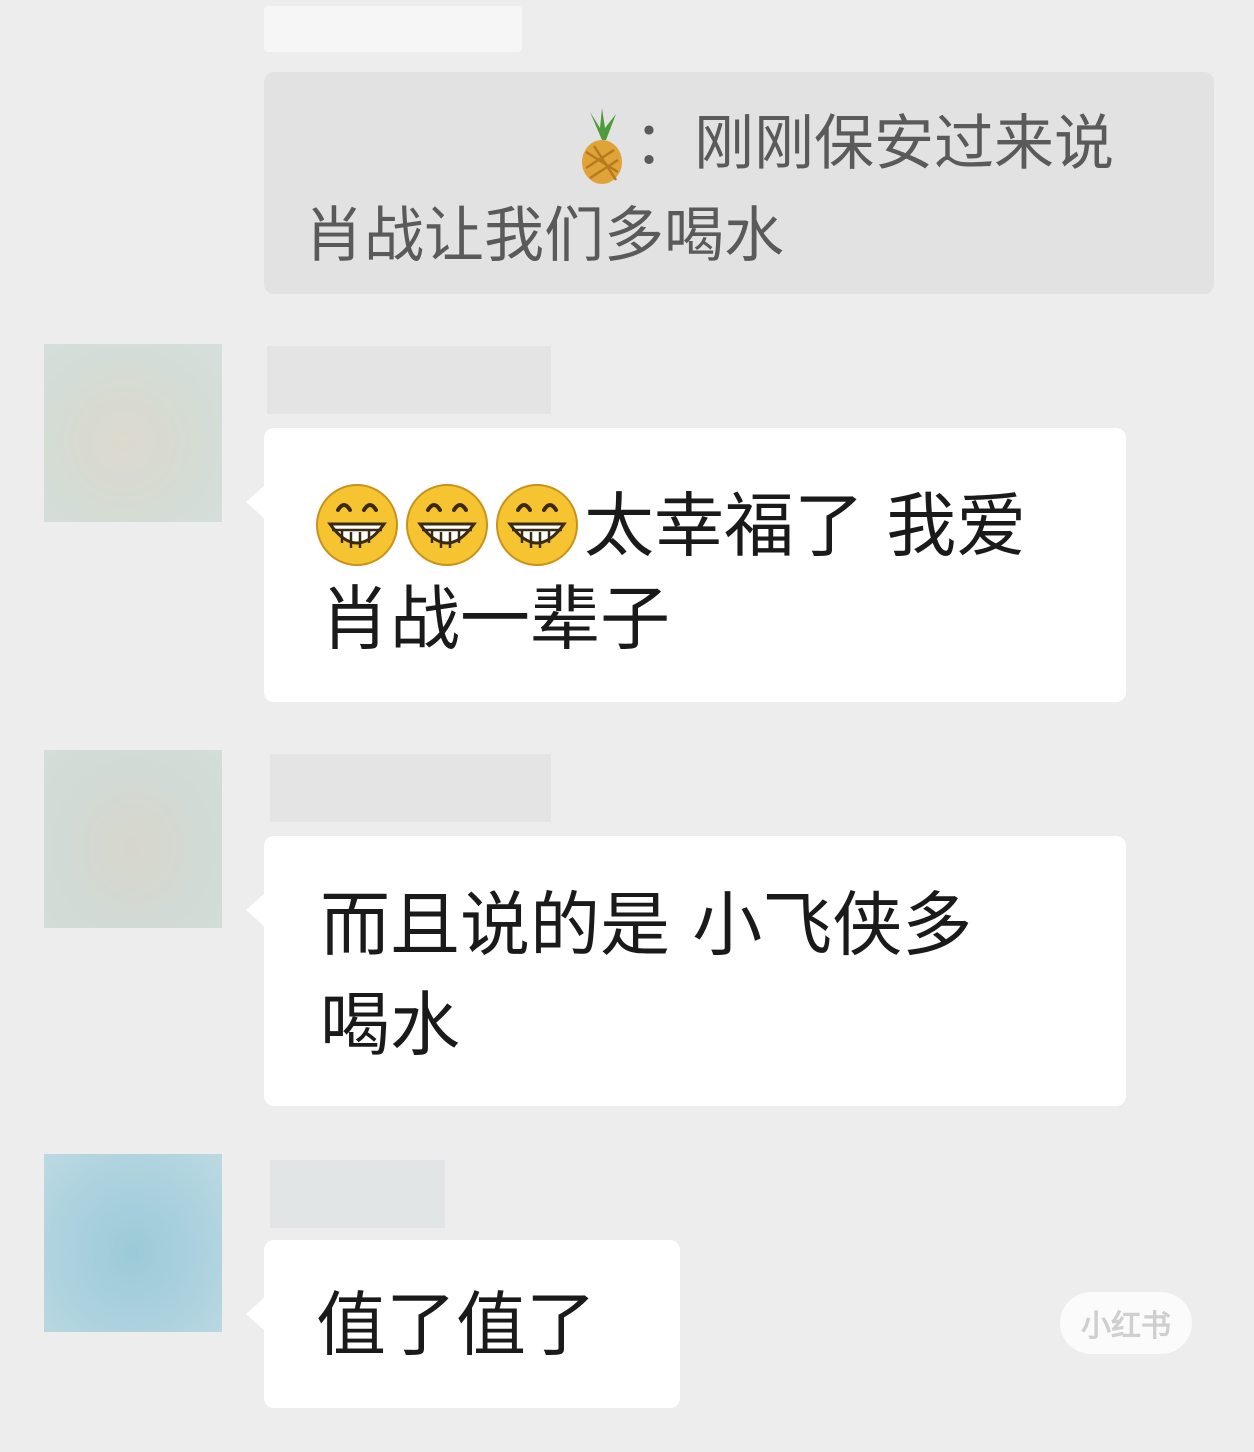  What do you see at coordinates (874, 144) in the screenshot?
I see `quote-text-line1: ：刚刚保安过来说` at bounding box center [874, 144].